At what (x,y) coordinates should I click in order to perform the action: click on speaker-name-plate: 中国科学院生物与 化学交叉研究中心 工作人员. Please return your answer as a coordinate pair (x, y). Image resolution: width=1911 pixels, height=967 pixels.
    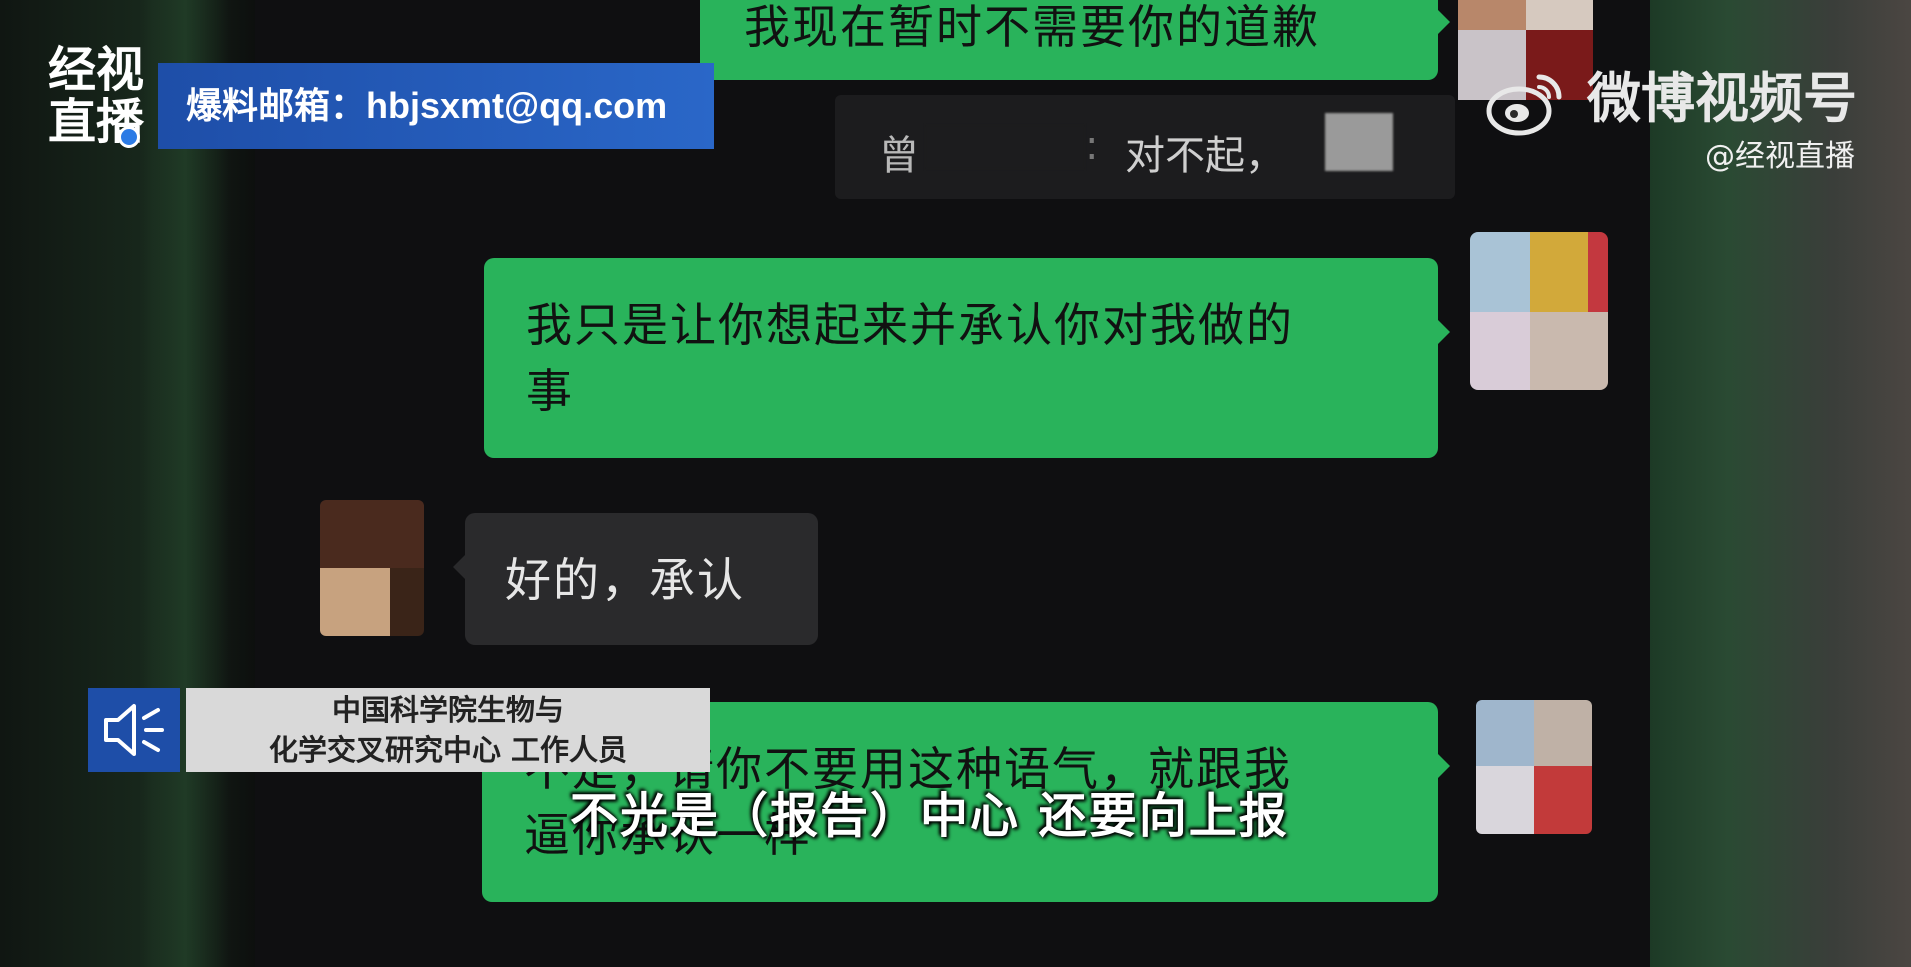
    Looking at the image, I should click on (448, 730).